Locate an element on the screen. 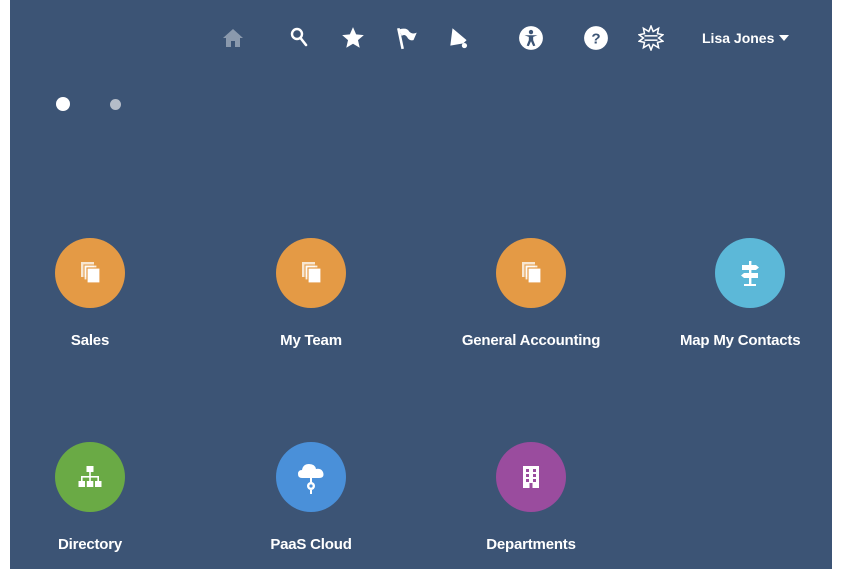 The image size is (851, 570). help-icon: ? is located at coordinates (596, 38).